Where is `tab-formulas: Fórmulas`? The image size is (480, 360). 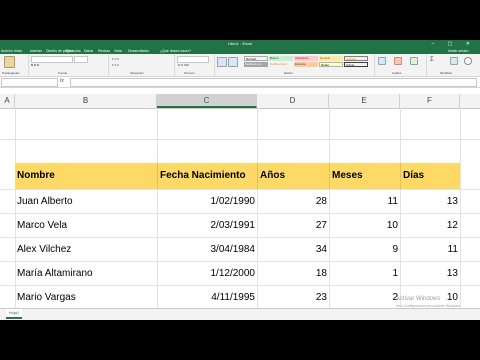
tab-formulas: Fórmulas is located at coordinates (73, 51).